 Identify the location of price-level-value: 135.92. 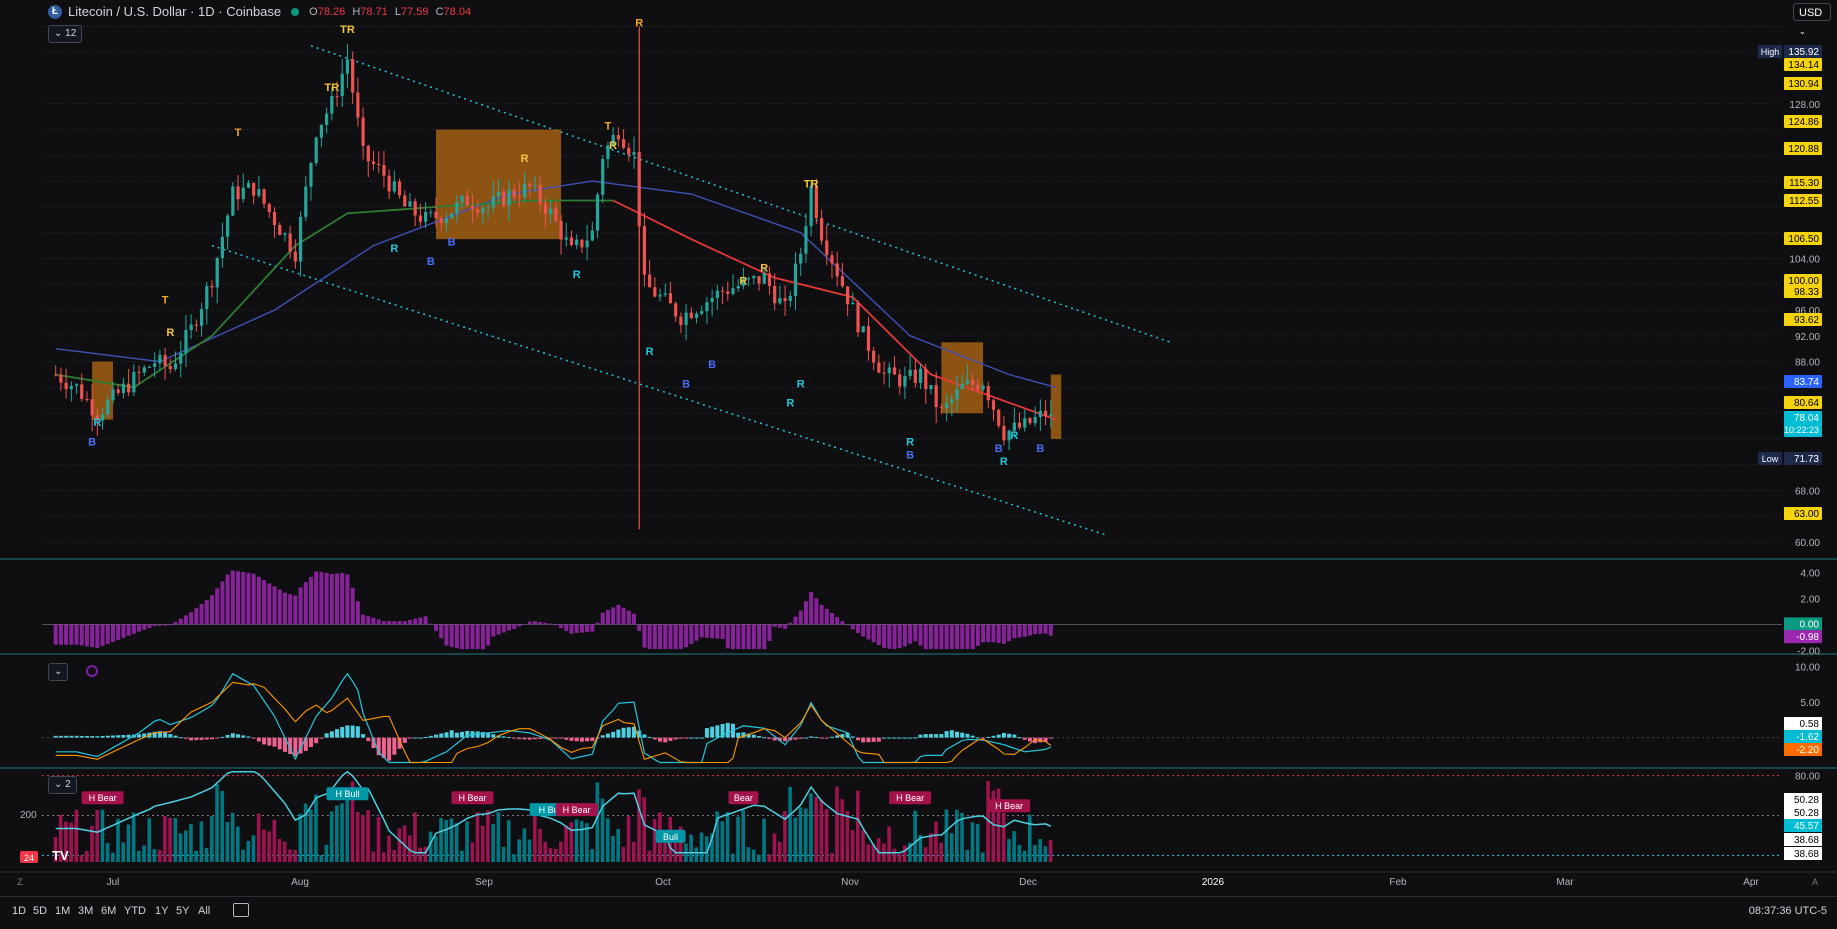
(1803, 52).